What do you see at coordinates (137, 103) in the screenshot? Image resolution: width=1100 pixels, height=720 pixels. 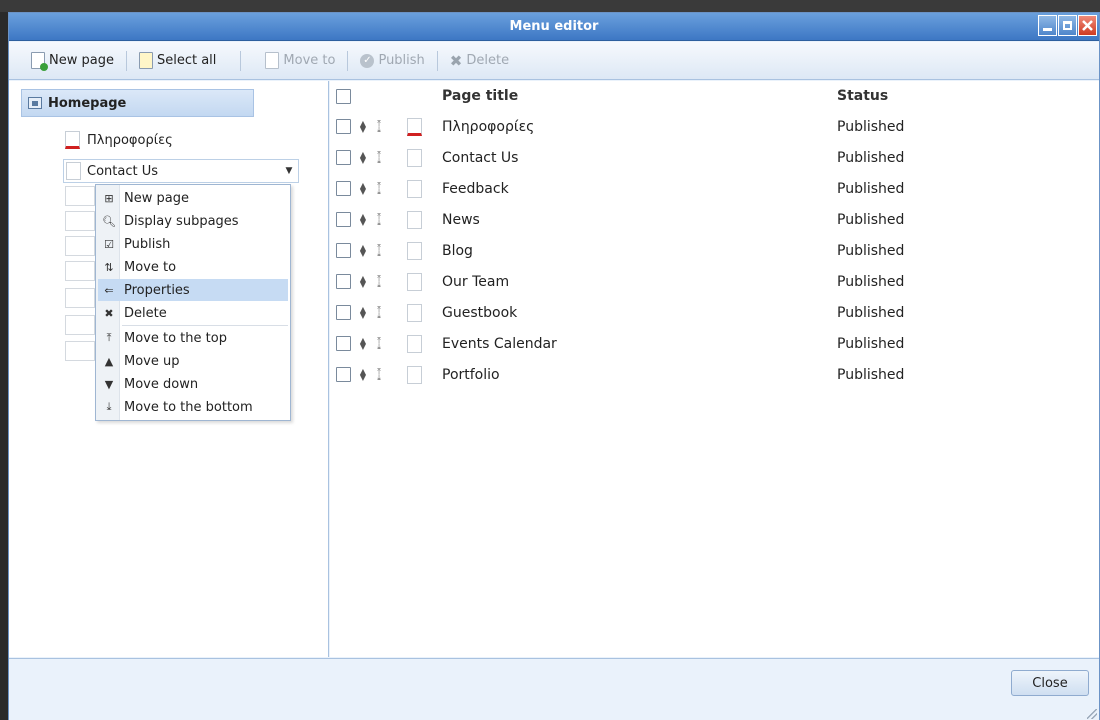 I see `tree-root-homepage: Homepage` at bounding box center [137, 103].